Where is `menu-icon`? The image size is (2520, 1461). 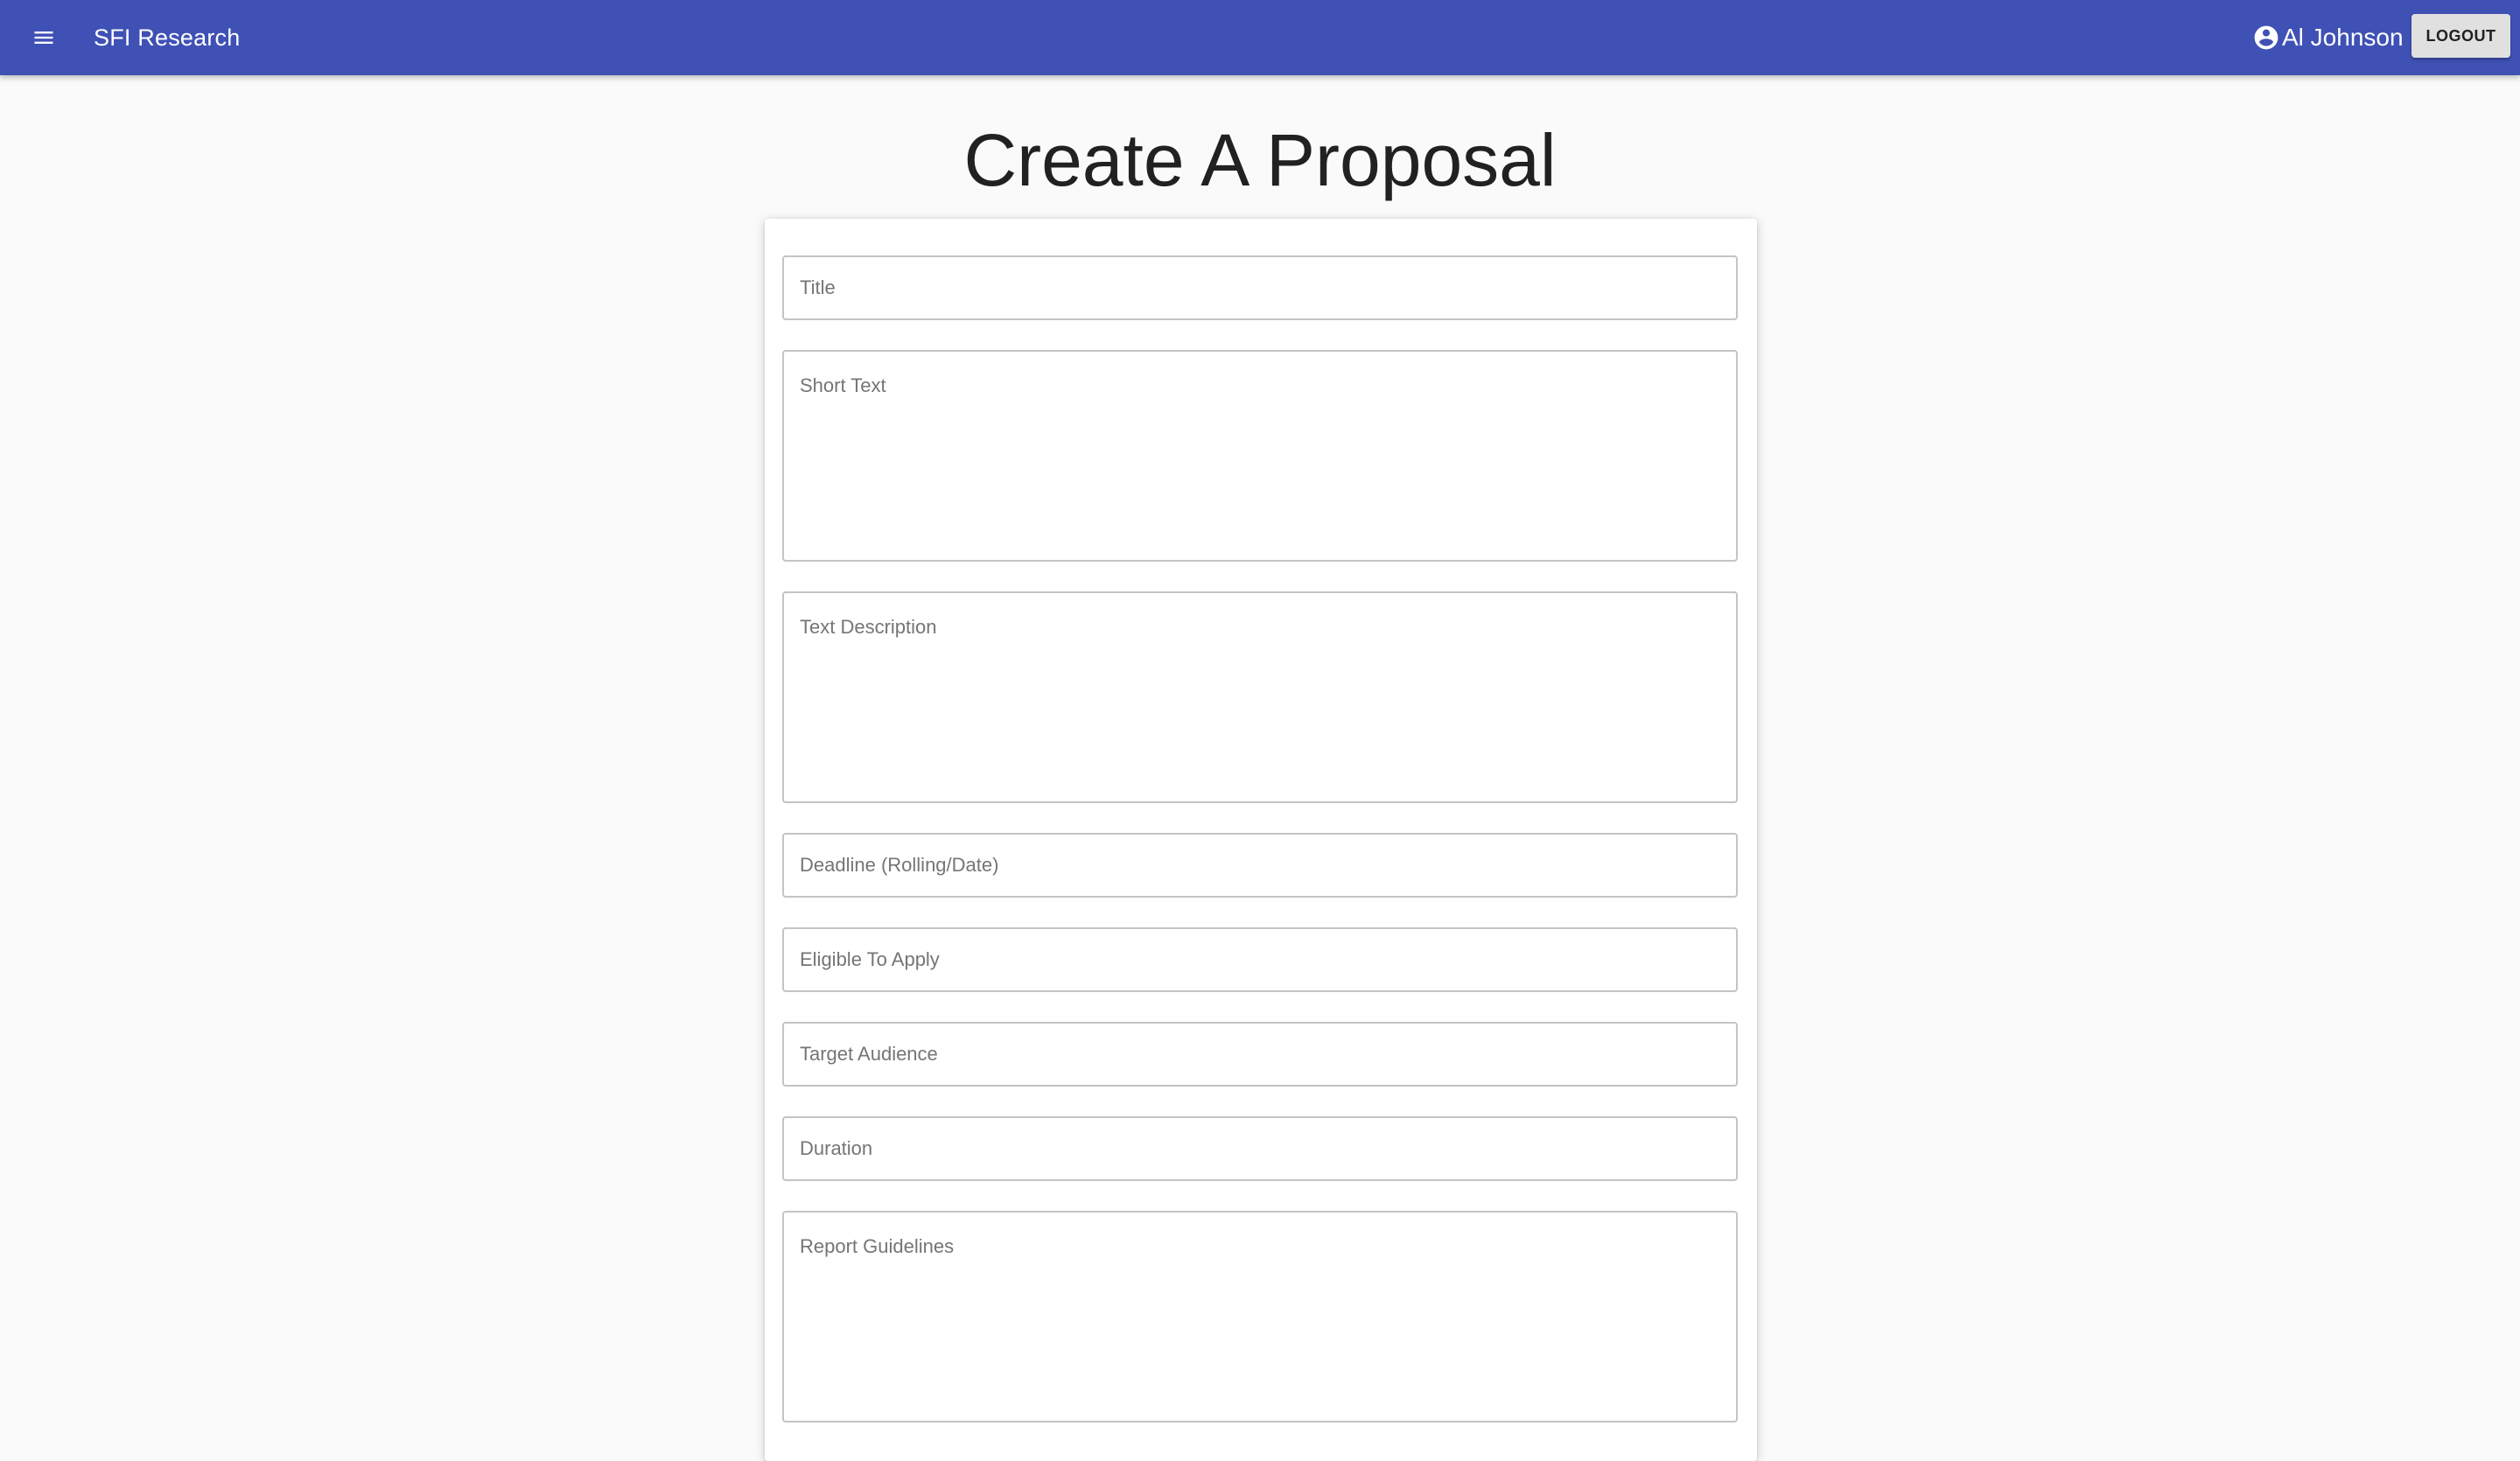
menu-icon is located at coordinates (43, 37).